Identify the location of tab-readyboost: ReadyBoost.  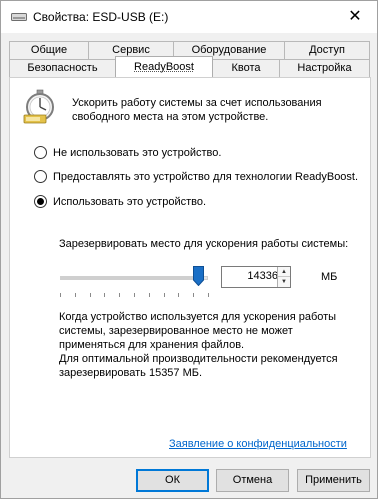
(164, 66).